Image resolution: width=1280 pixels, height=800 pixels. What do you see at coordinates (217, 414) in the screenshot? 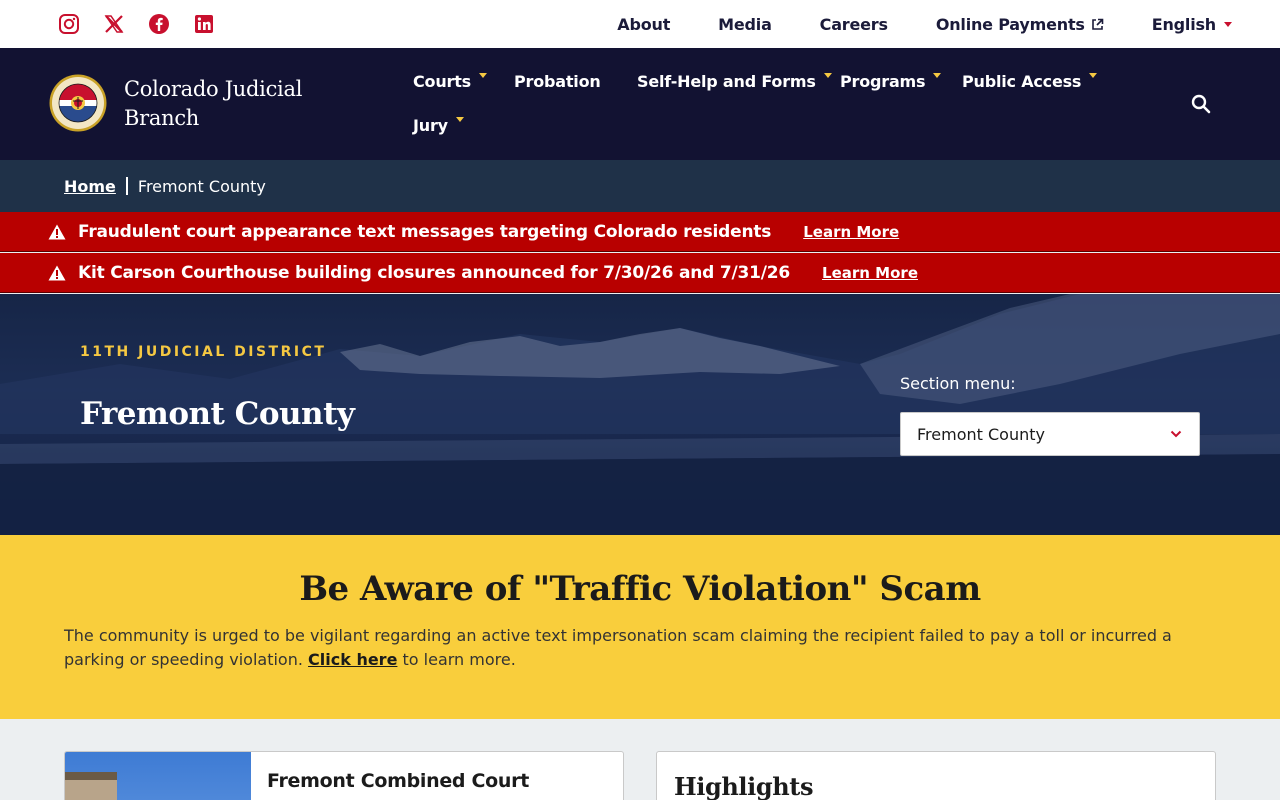
I see `page-title: Fremont County` at bounding box center [217, 414].